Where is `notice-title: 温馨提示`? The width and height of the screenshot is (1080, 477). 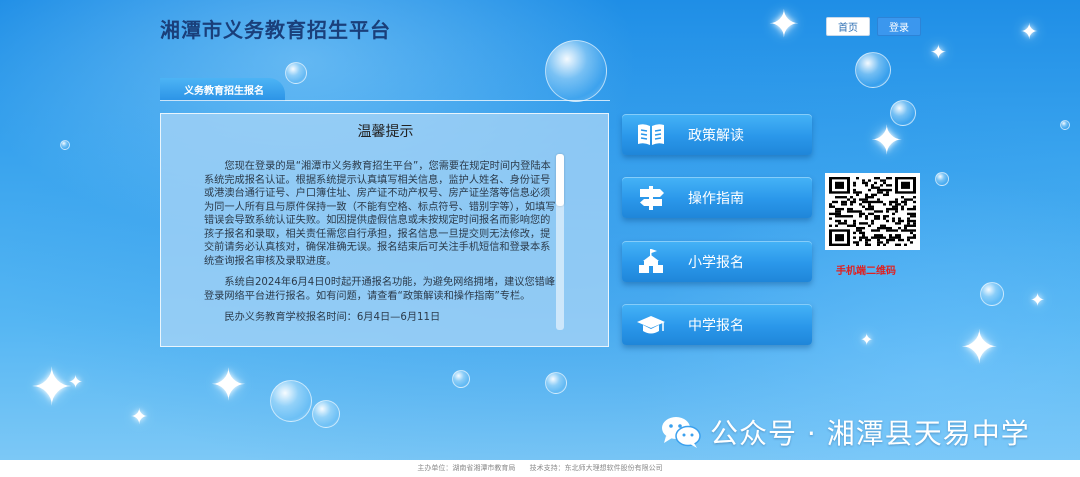 notice-title: 温馨提示 is located at coordinates (385, 132).